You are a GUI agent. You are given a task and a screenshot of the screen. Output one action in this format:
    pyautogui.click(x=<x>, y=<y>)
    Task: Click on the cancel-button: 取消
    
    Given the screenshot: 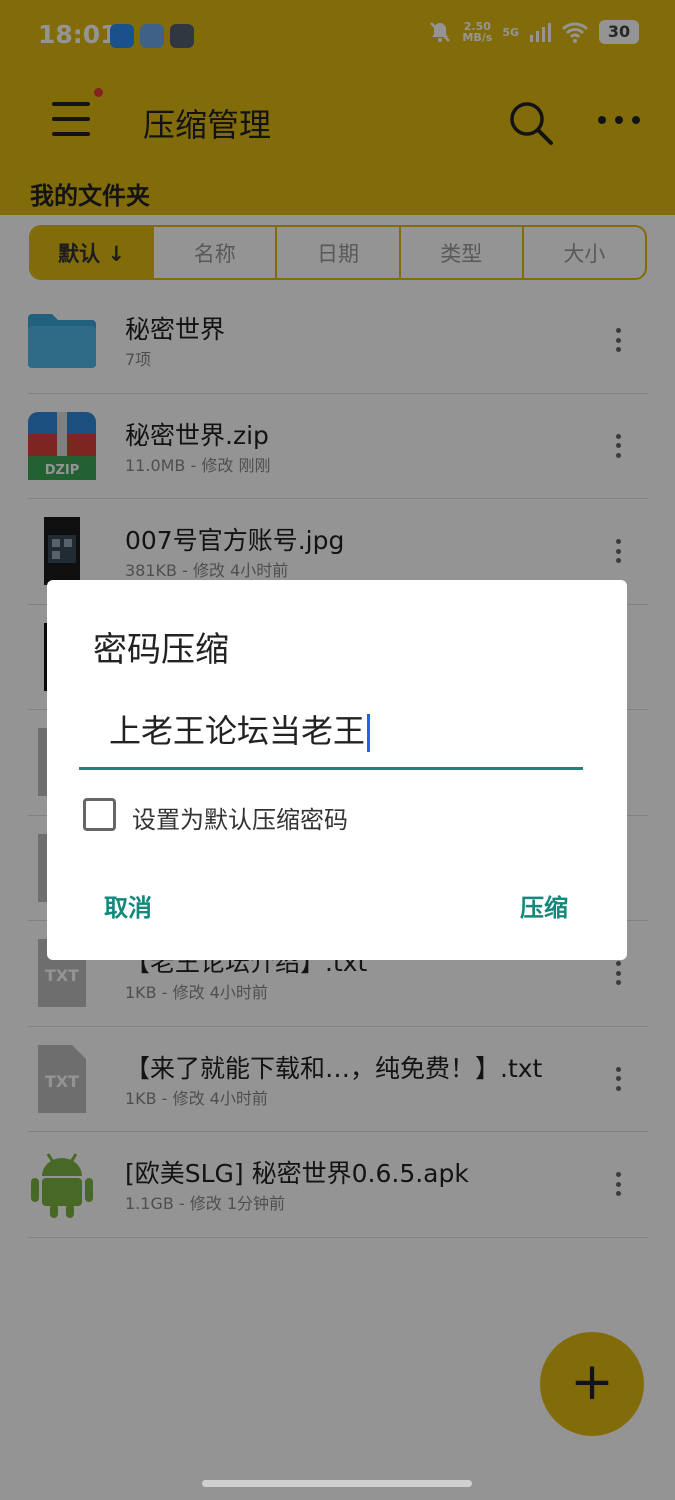 What is the action you would take?
    pyautogui.click(x=128, y=905)
    